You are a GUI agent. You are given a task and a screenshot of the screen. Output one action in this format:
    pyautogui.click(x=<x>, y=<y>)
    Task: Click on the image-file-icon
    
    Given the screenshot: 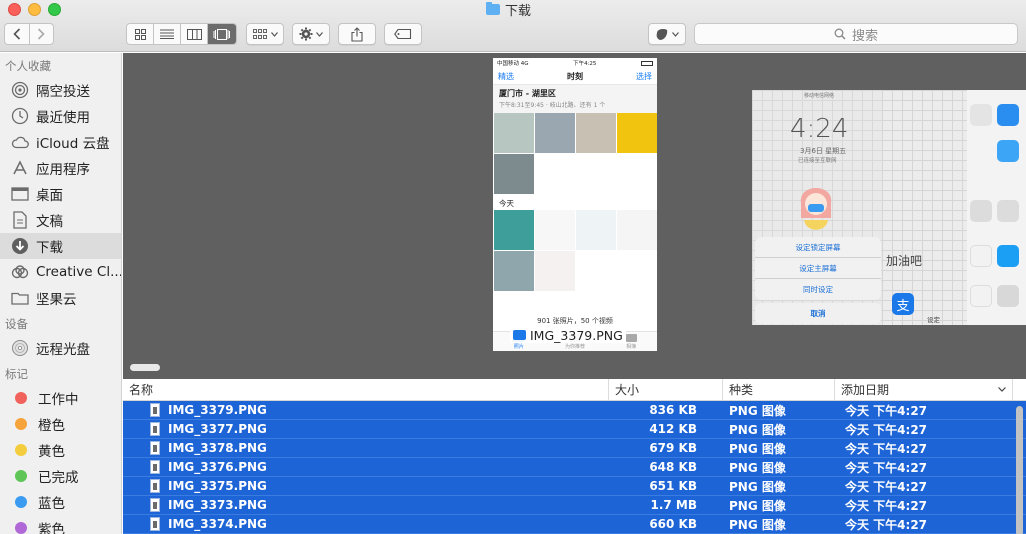 What is the action you would take?
    pyautogui.click(x=519, y=335)
    